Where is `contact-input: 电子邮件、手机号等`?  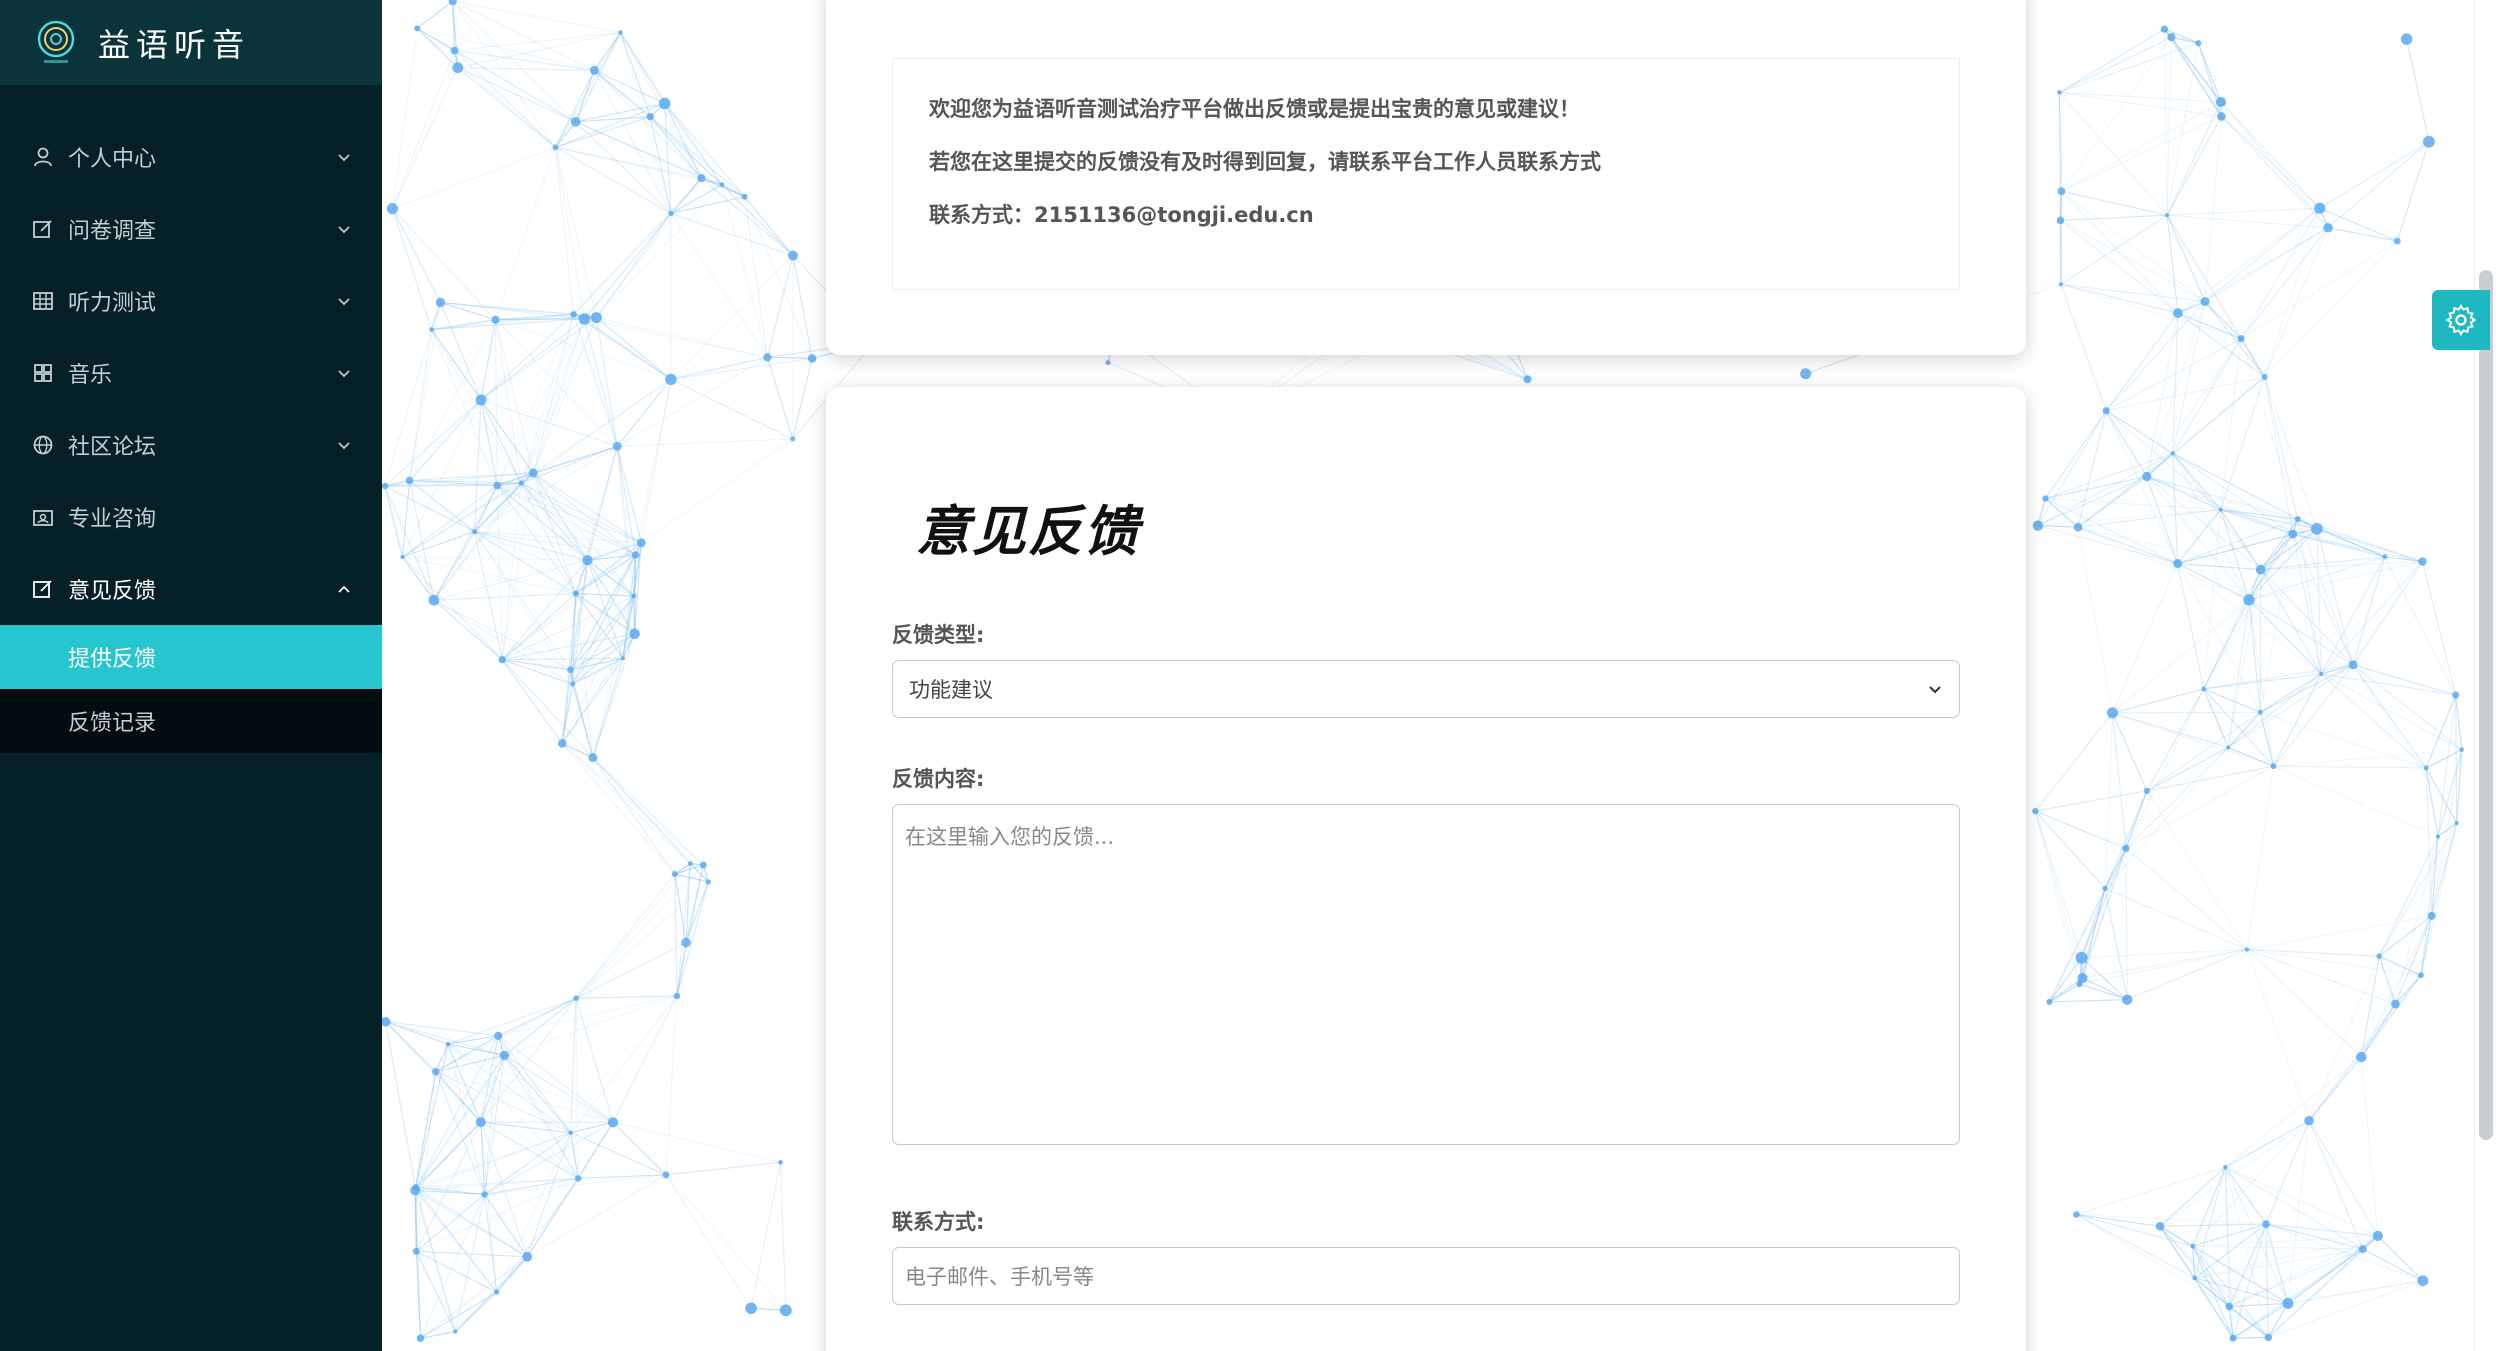
contact-input: 电子邮件、手机号等 is located at coordinates (1426, 1276).